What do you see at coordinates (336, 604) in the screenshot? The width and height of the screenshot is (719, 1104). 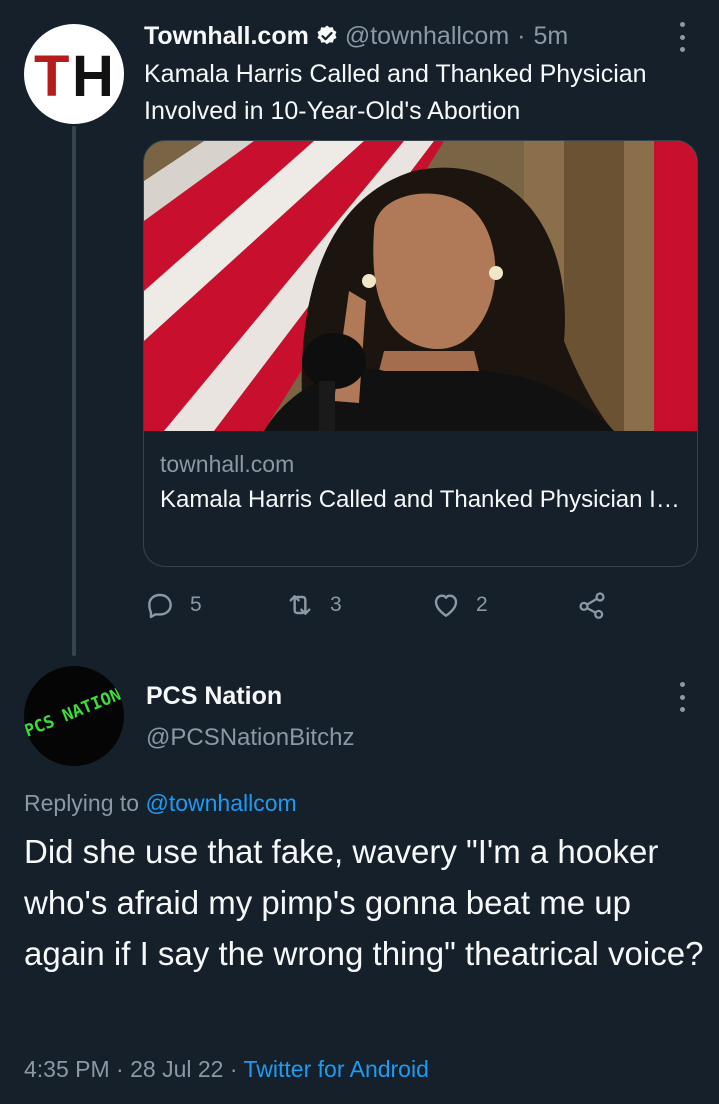 I see `retweet-count: 3` at bounding box center [336, 604].